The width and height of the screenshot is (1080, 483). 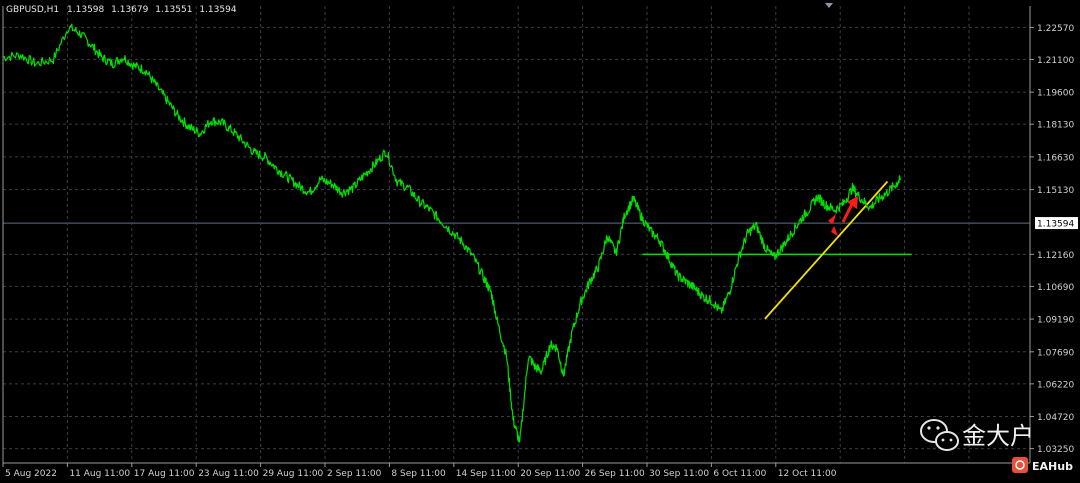 I want to click on y-tick-label: 1.07690, so click(x=1055, y=353).